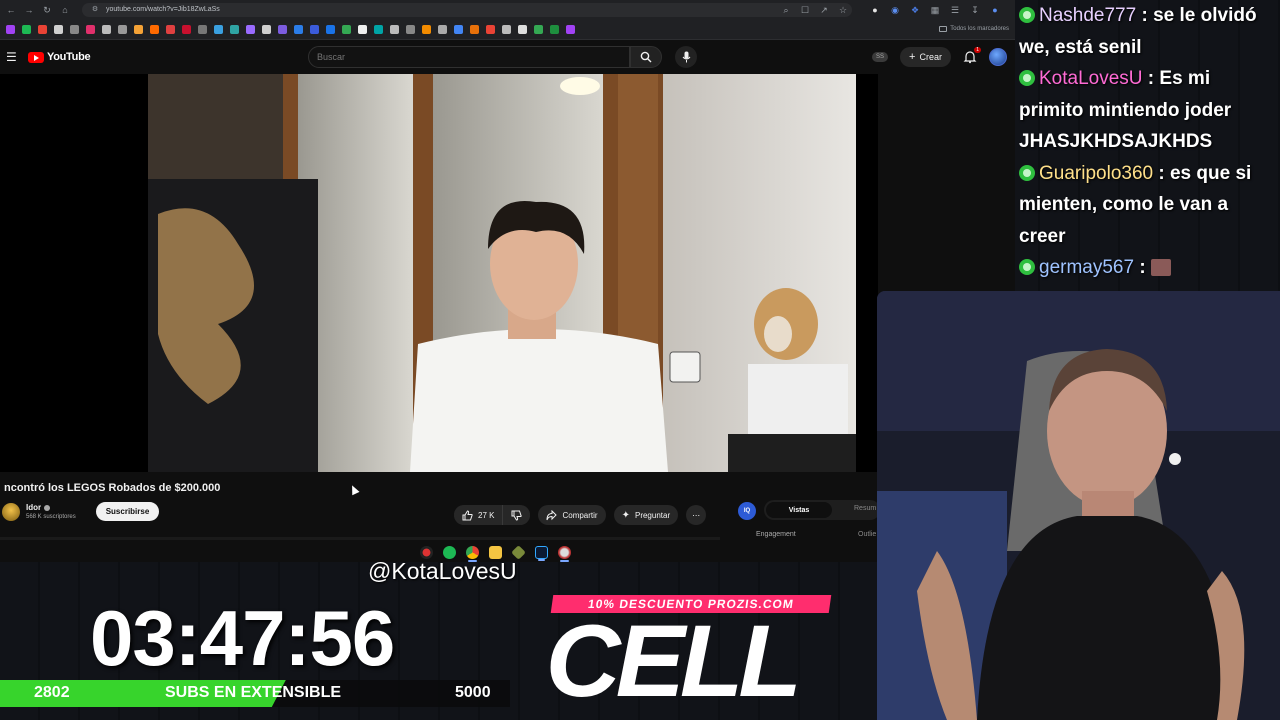  What do you see at coordinates (975, 10) in the screenshot?
I see `download-icon: ↧` at bounding box center [975, 10].